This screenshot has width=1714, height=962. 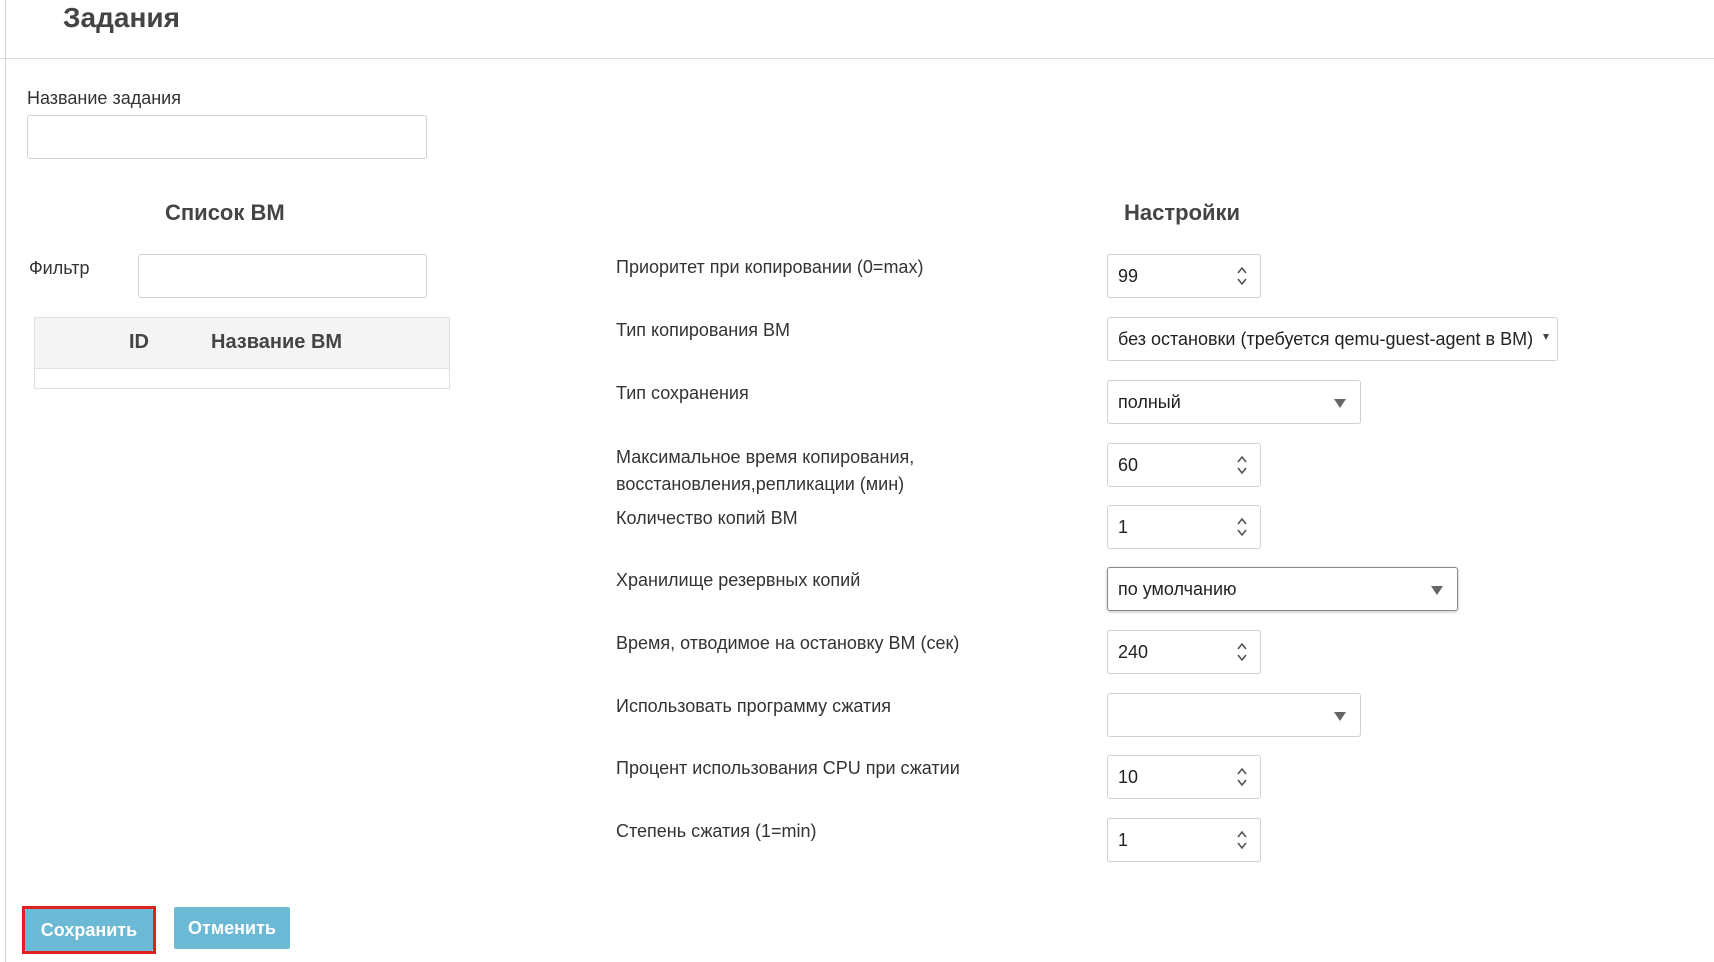 What do you see at coordinates (1128, 276) in the screenshot?
I see `priority-value: 99` at bounding box center [1128, 276].